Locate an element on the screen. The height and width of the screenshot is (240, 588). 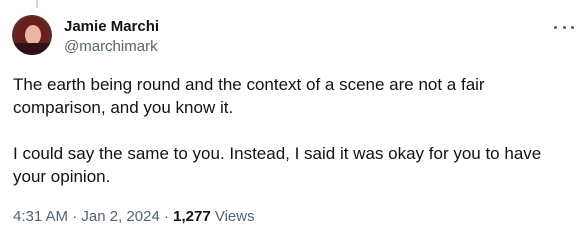
thread-connector-line is located at coordinates (37, 4).